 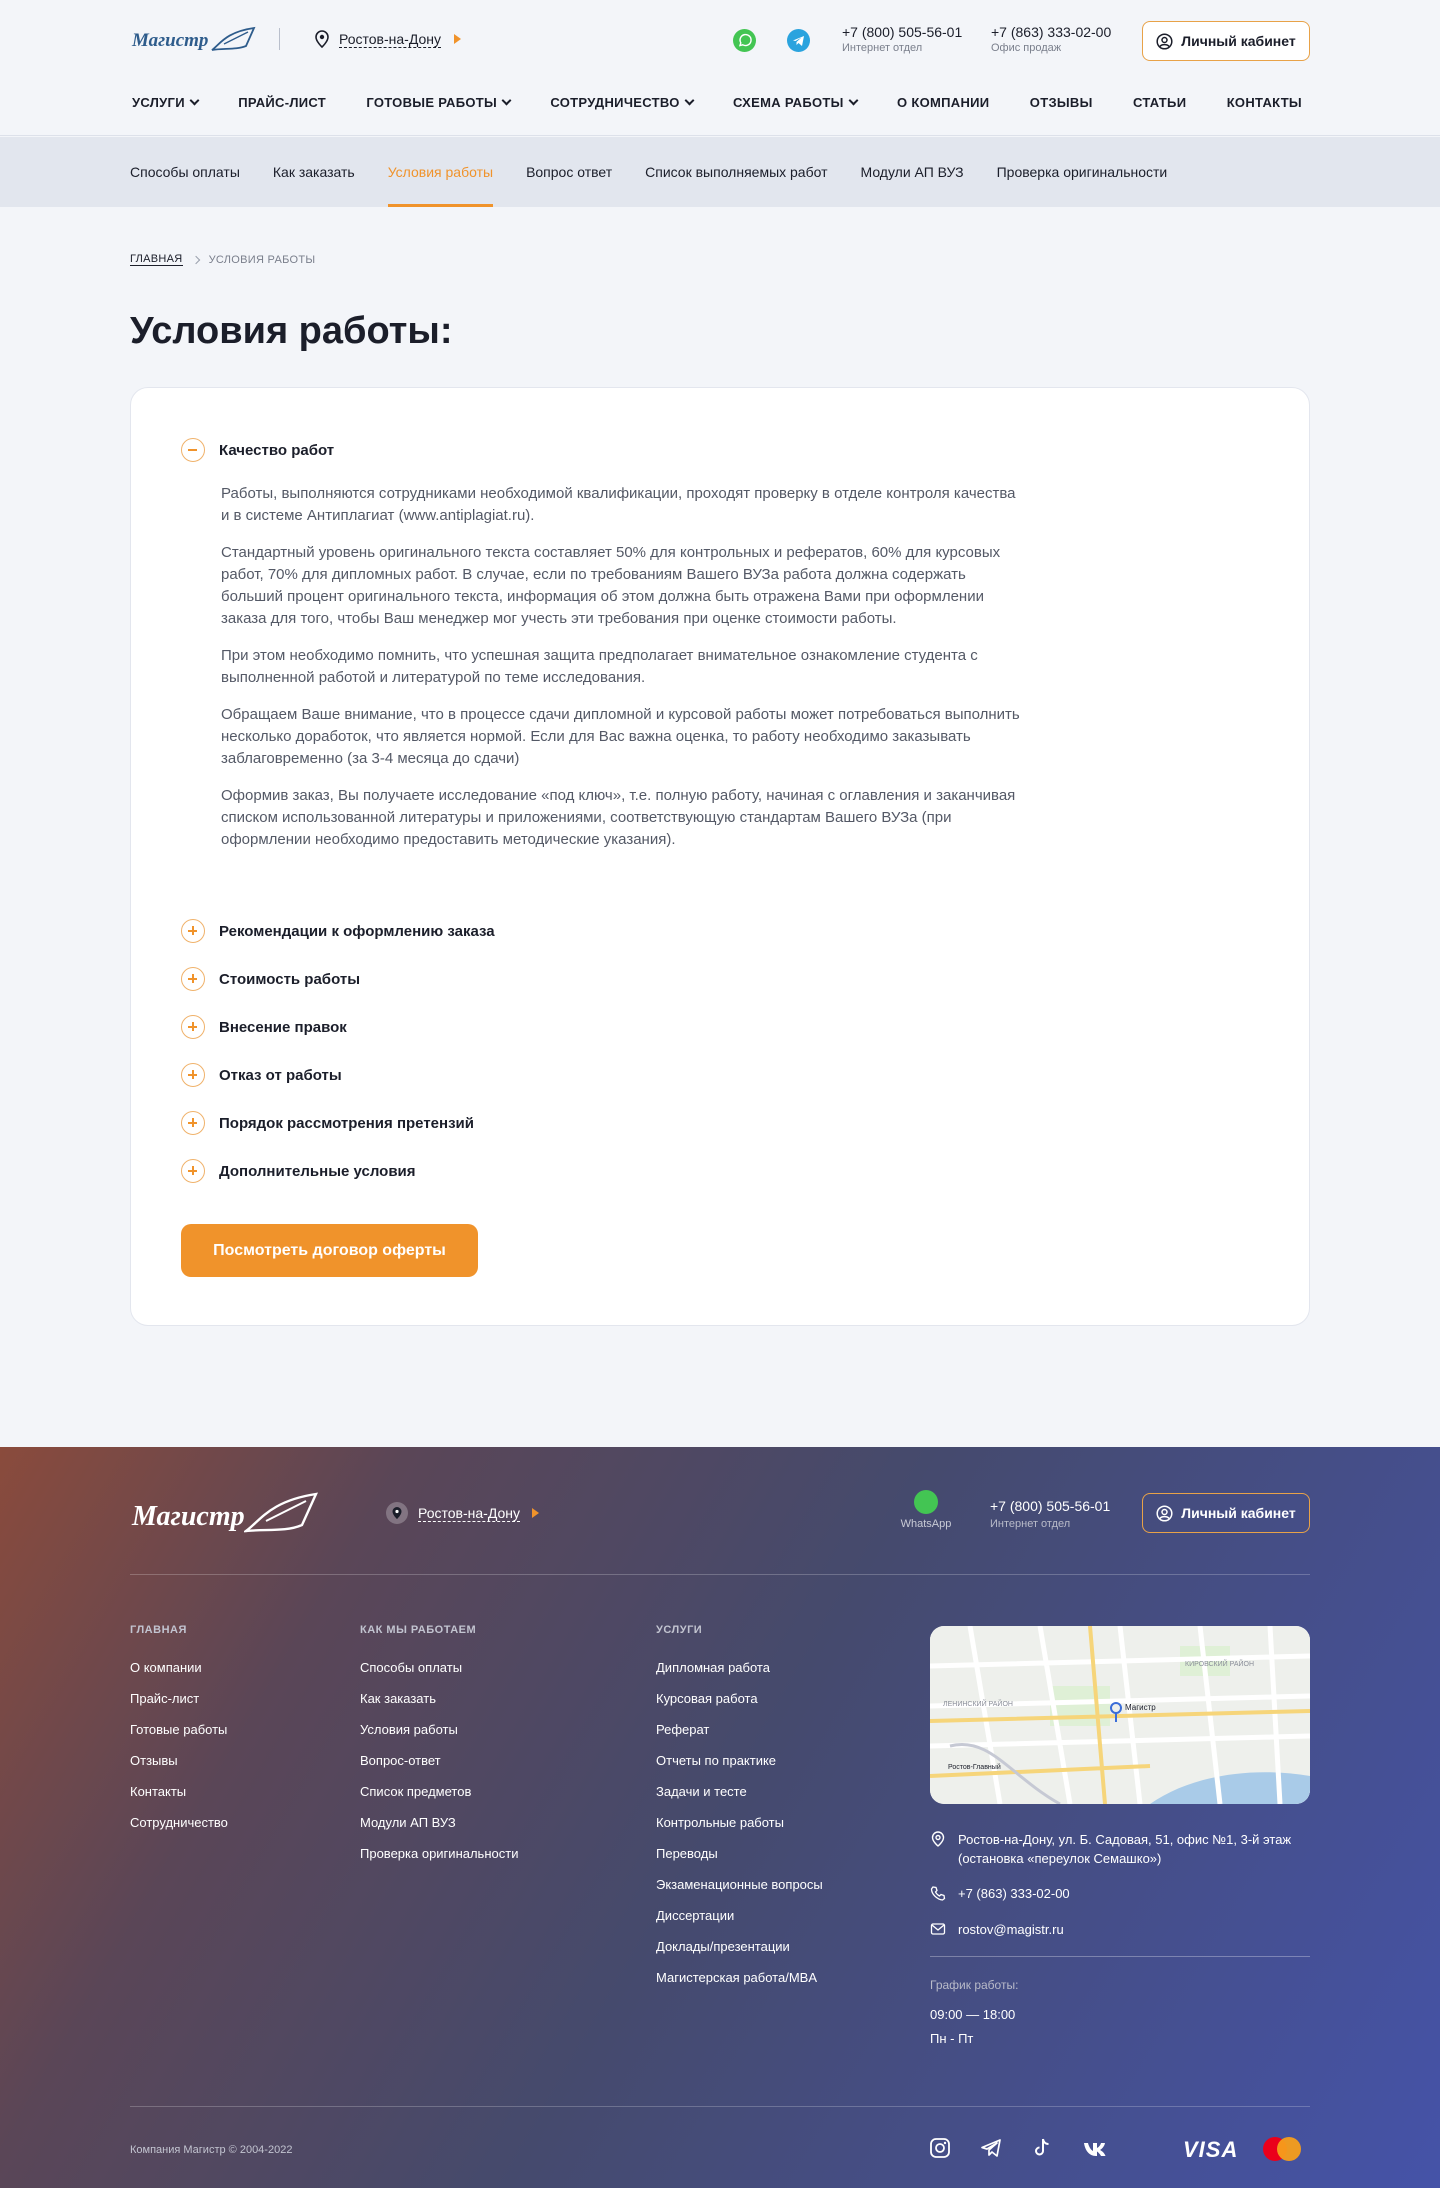 I want to click on footer-link: Готовые работы, so click(x=179, y=1730).